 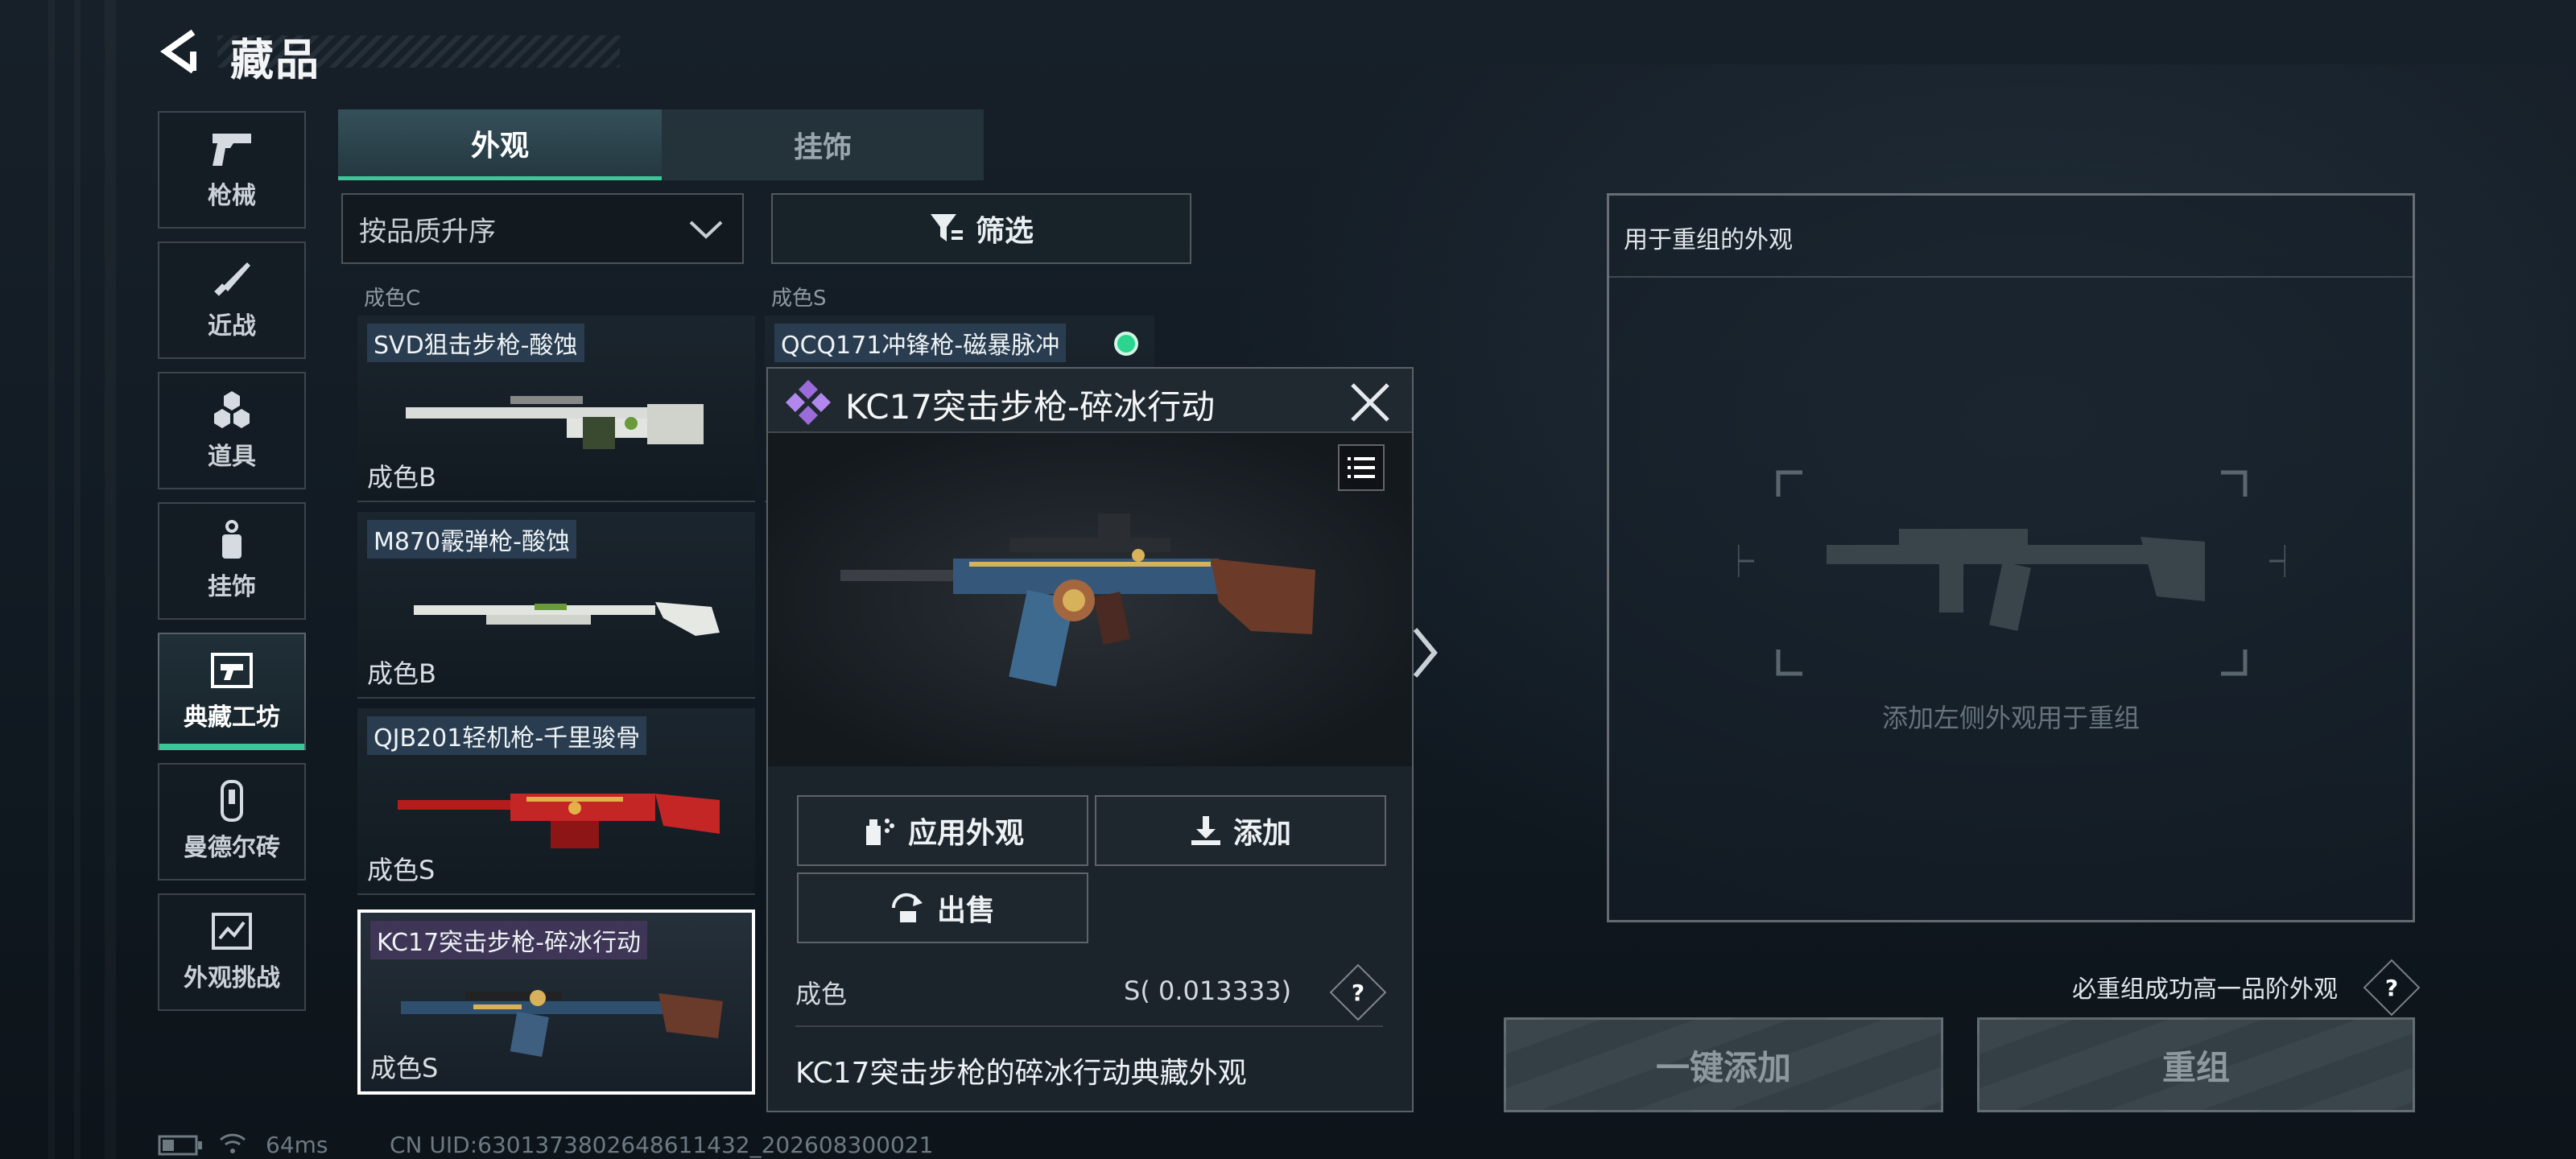 I want to click on filter-icon, so click(x=946, y=227).